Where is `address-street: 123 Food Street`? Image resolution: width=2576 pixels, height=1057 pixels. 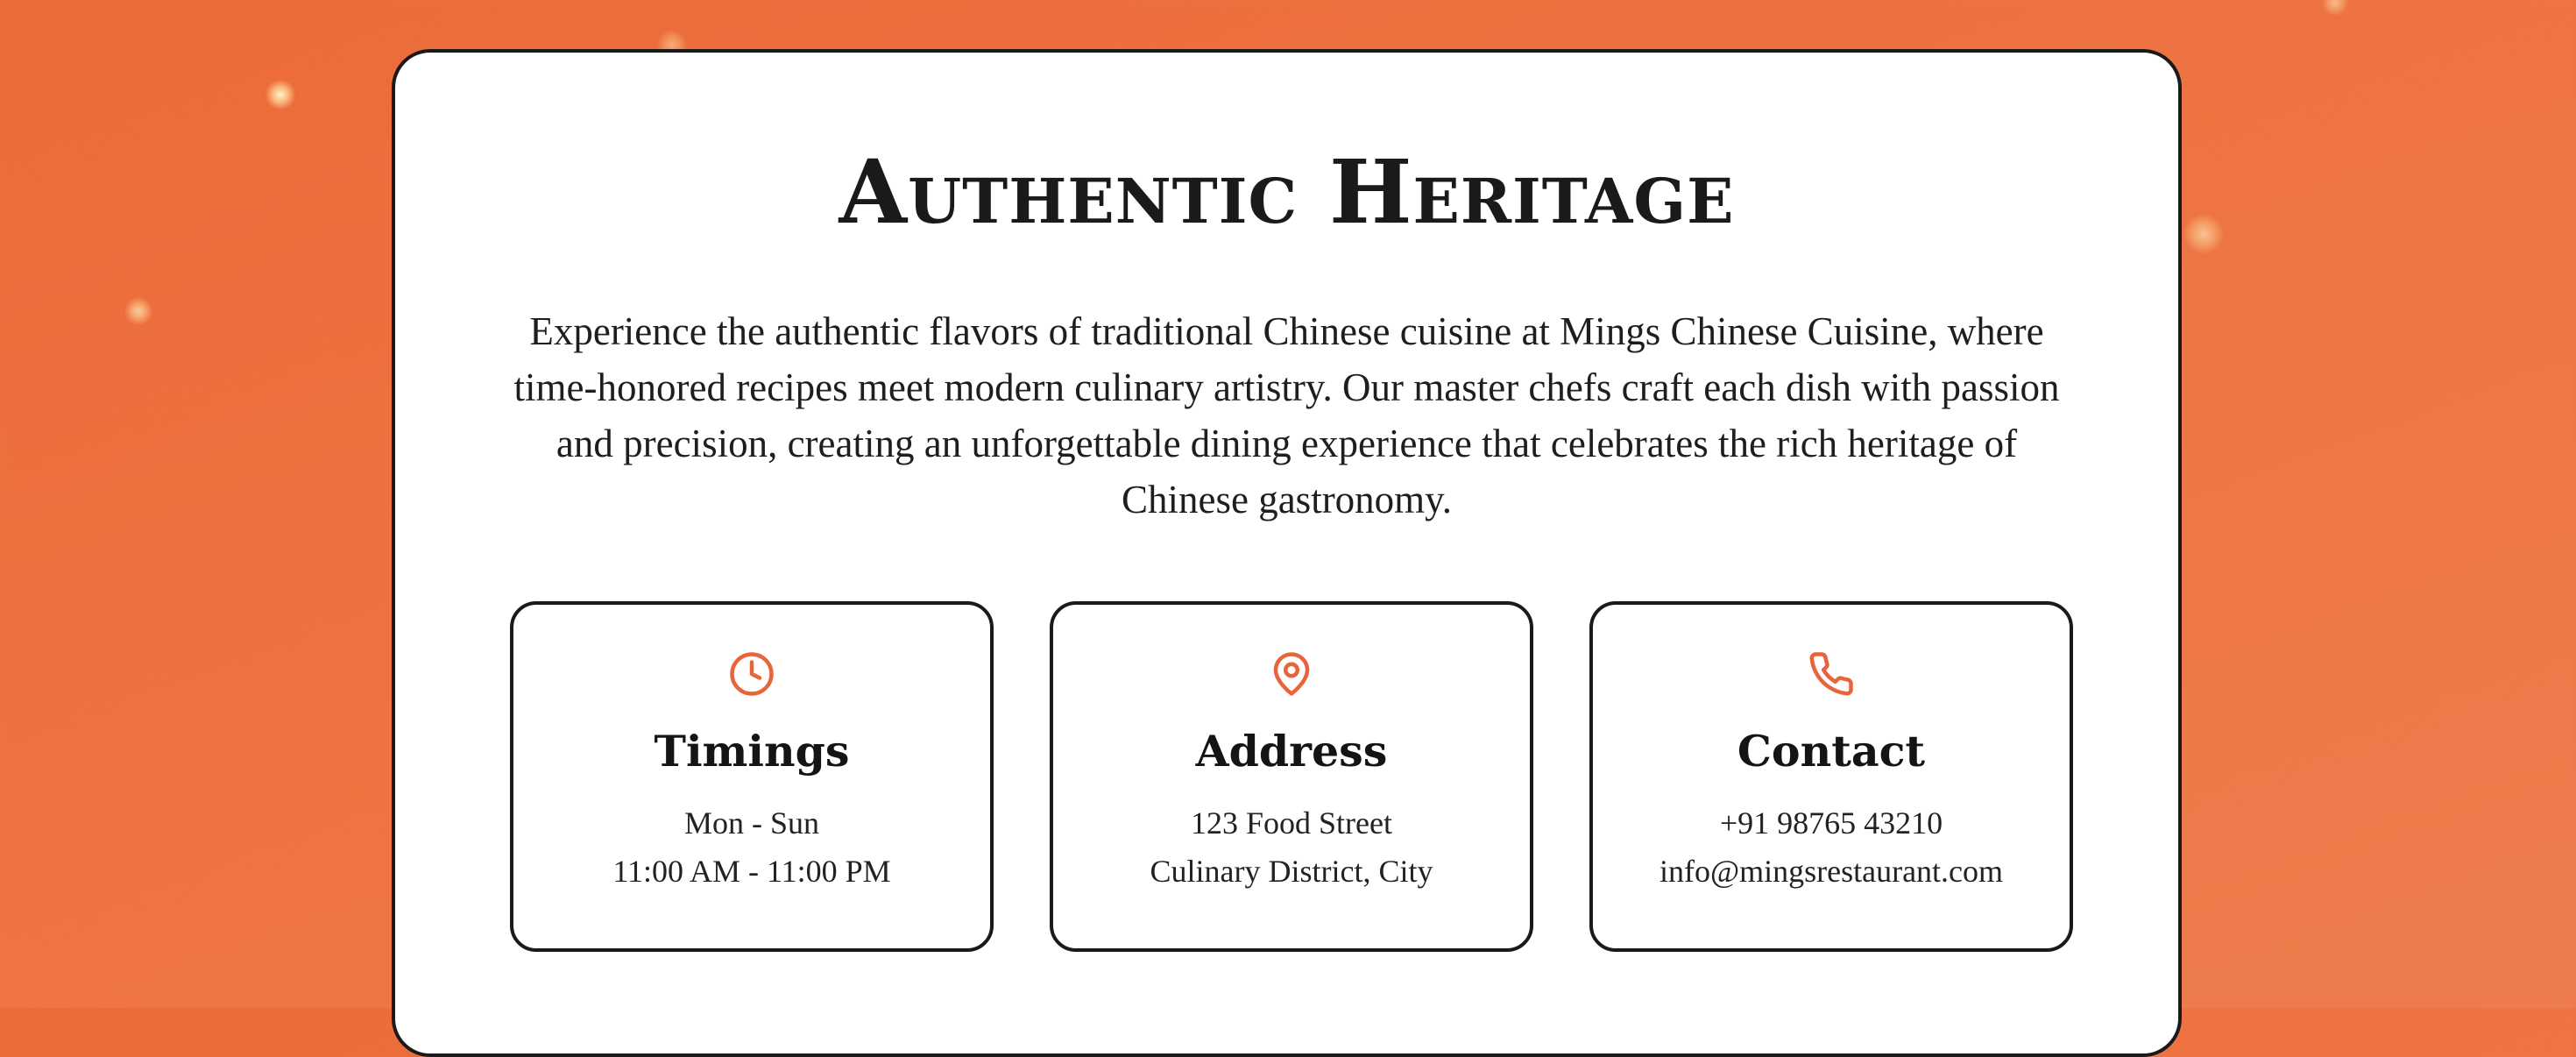 address-street: 123 Food Street is located at coordinates (1291, 823).